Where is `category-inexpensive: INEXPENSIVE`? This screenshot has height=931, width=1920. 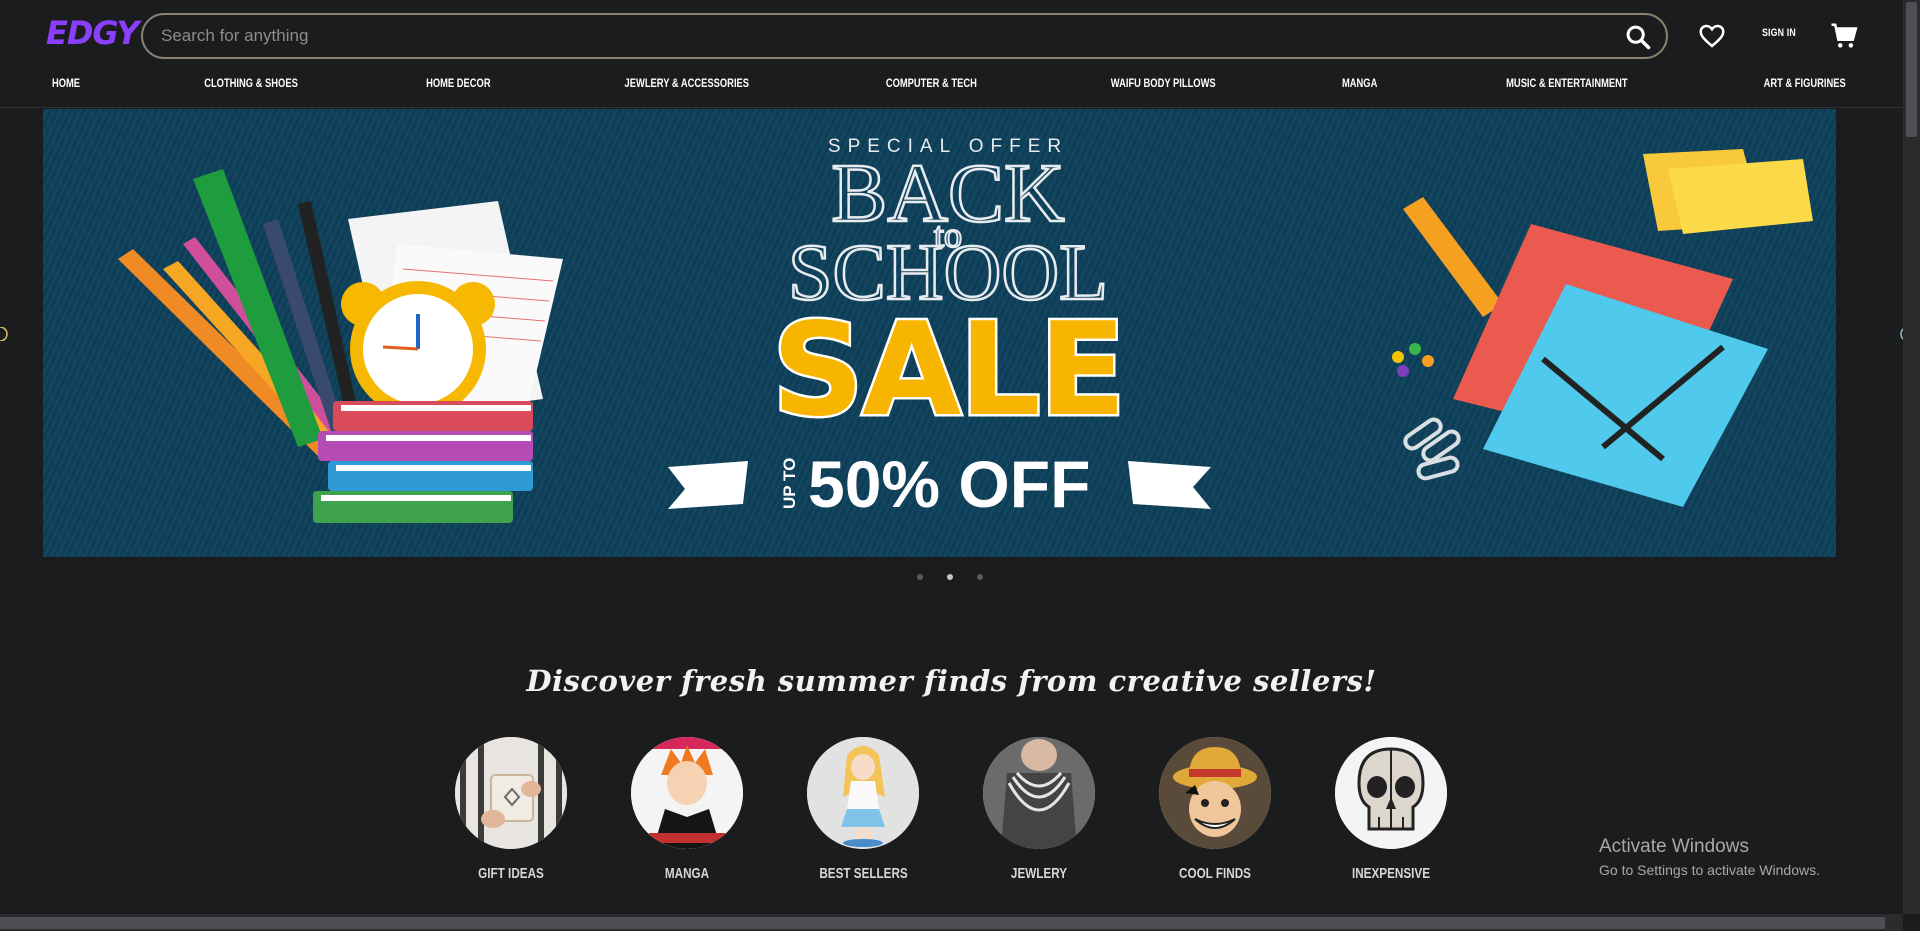
category-inexpensive: INEXPENSIVE is located at coordinates (1391, 809).